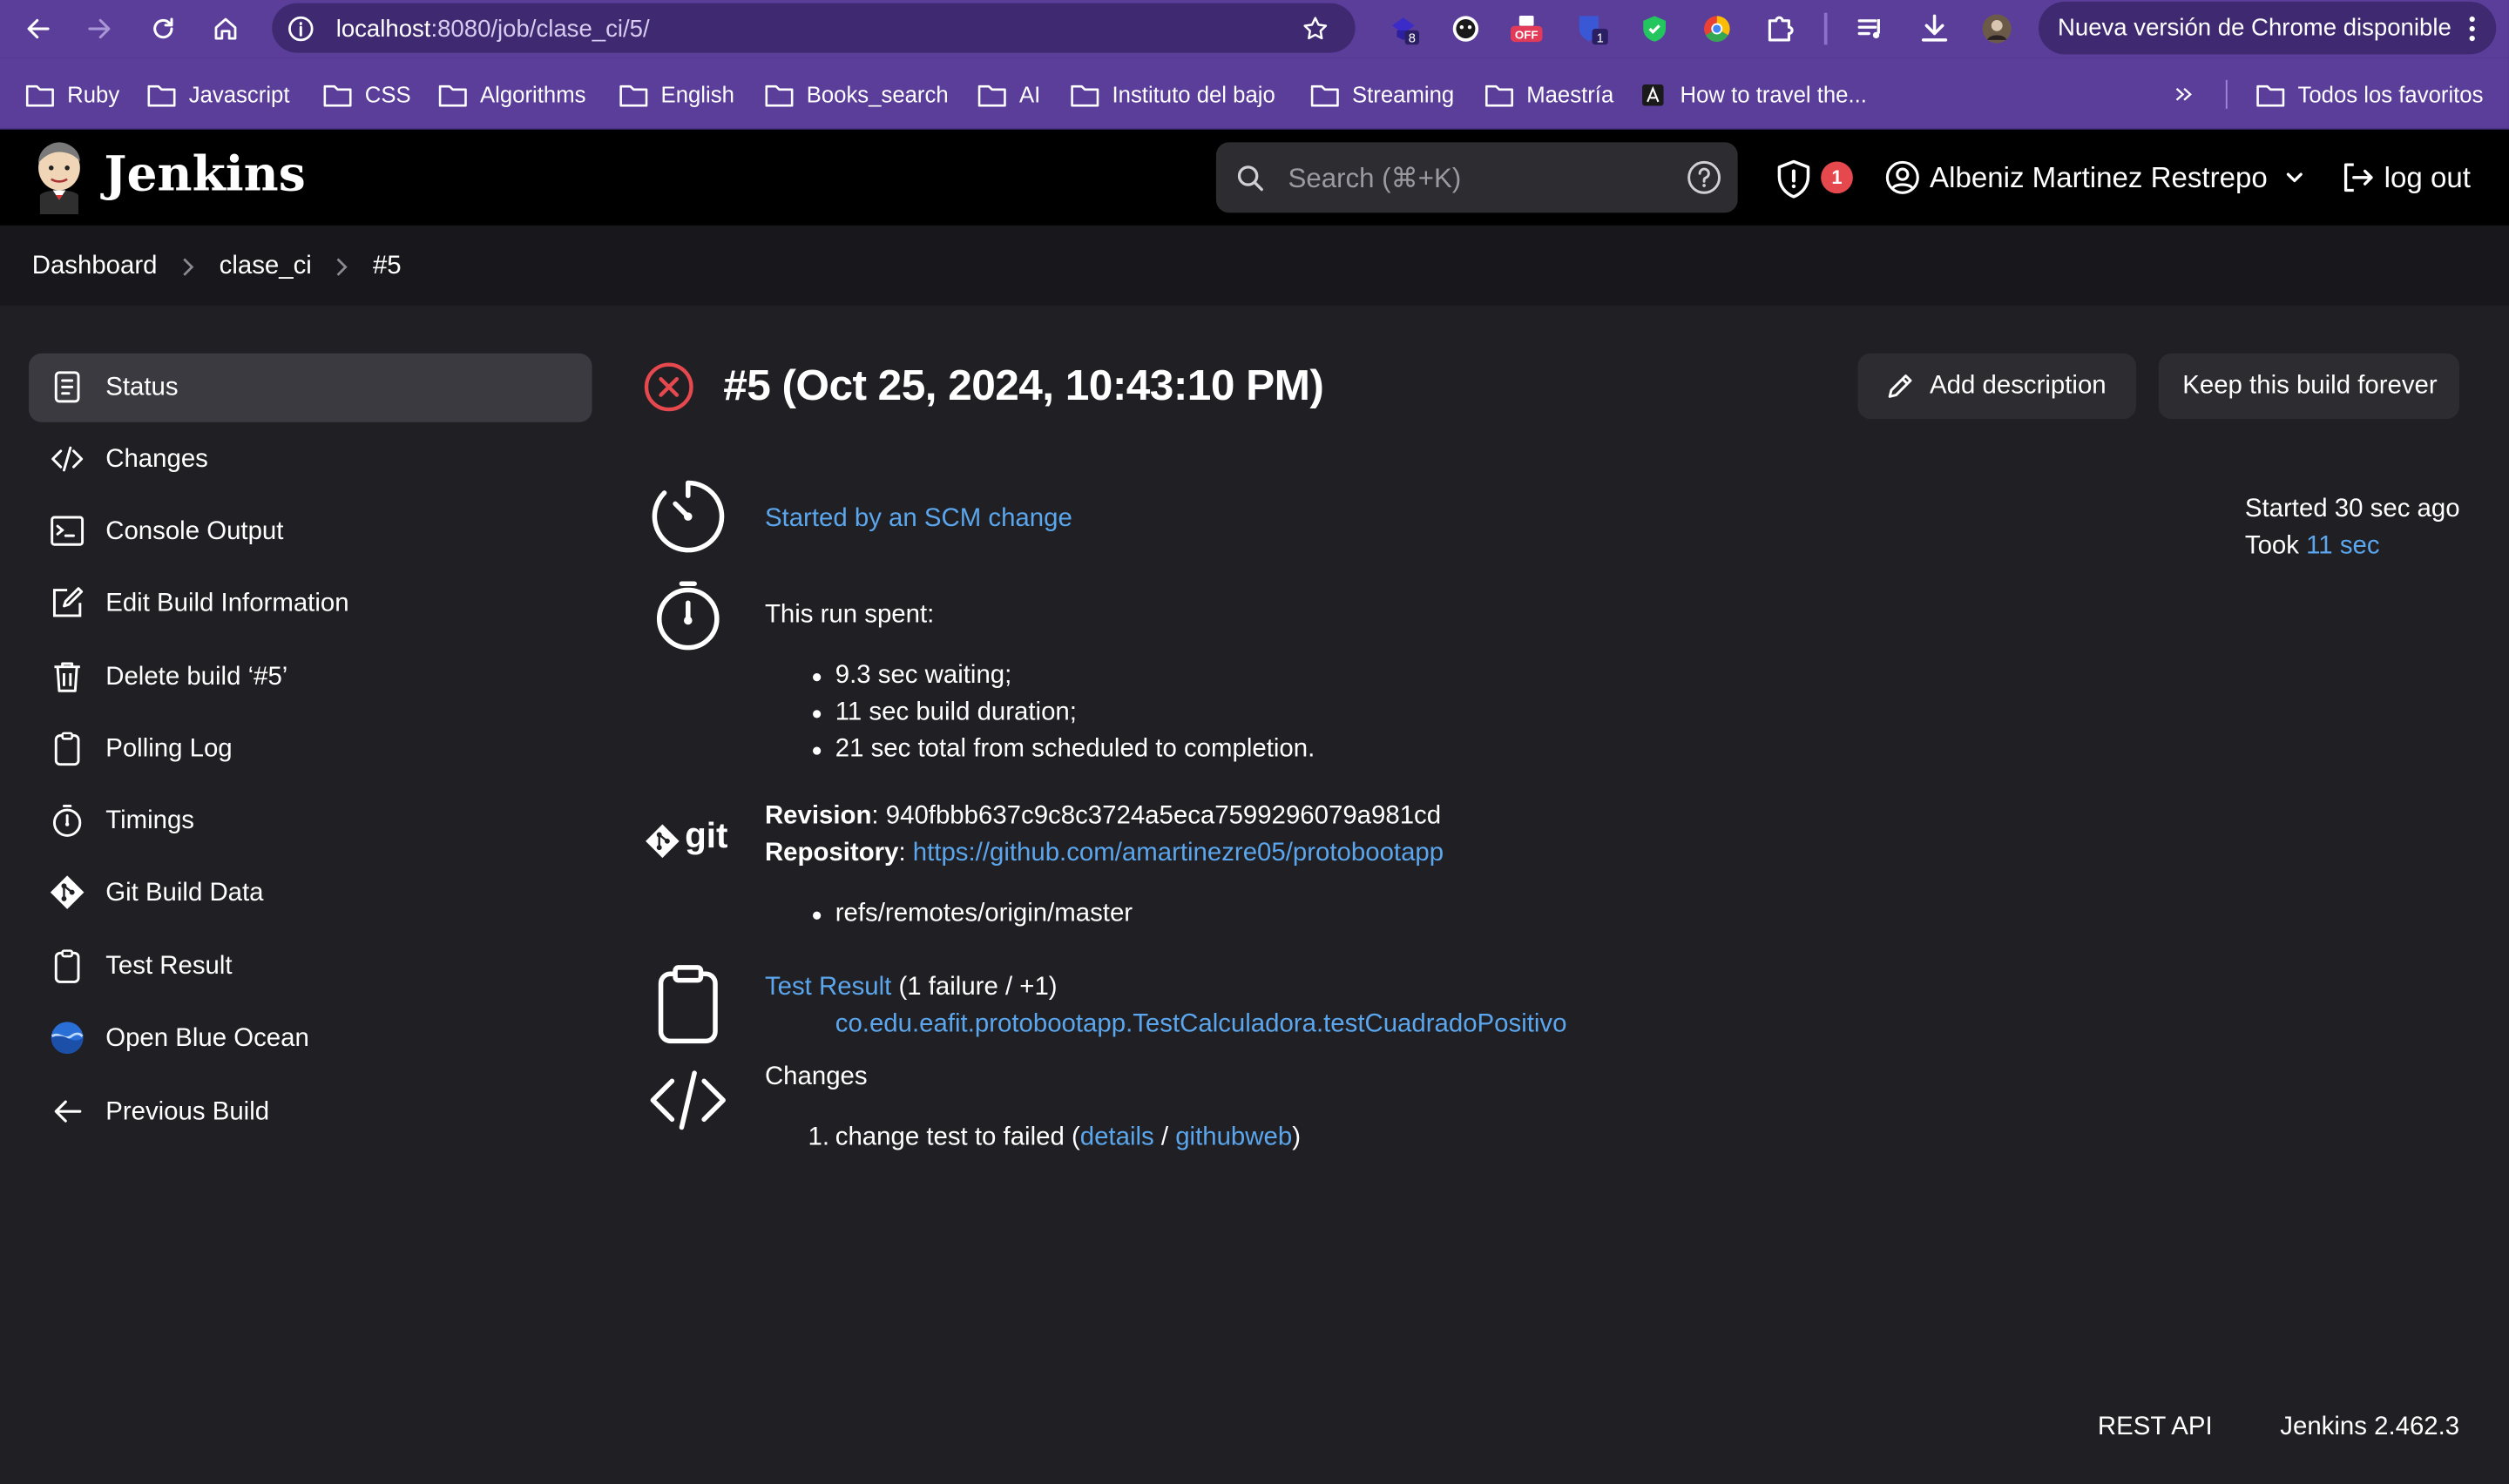 This screenshot has width=2509, height=1484. What do you see at coordinates (1315, 30) in the screenshot?
I see `bookmark-star-icon` at bounding box center [1315, 30].